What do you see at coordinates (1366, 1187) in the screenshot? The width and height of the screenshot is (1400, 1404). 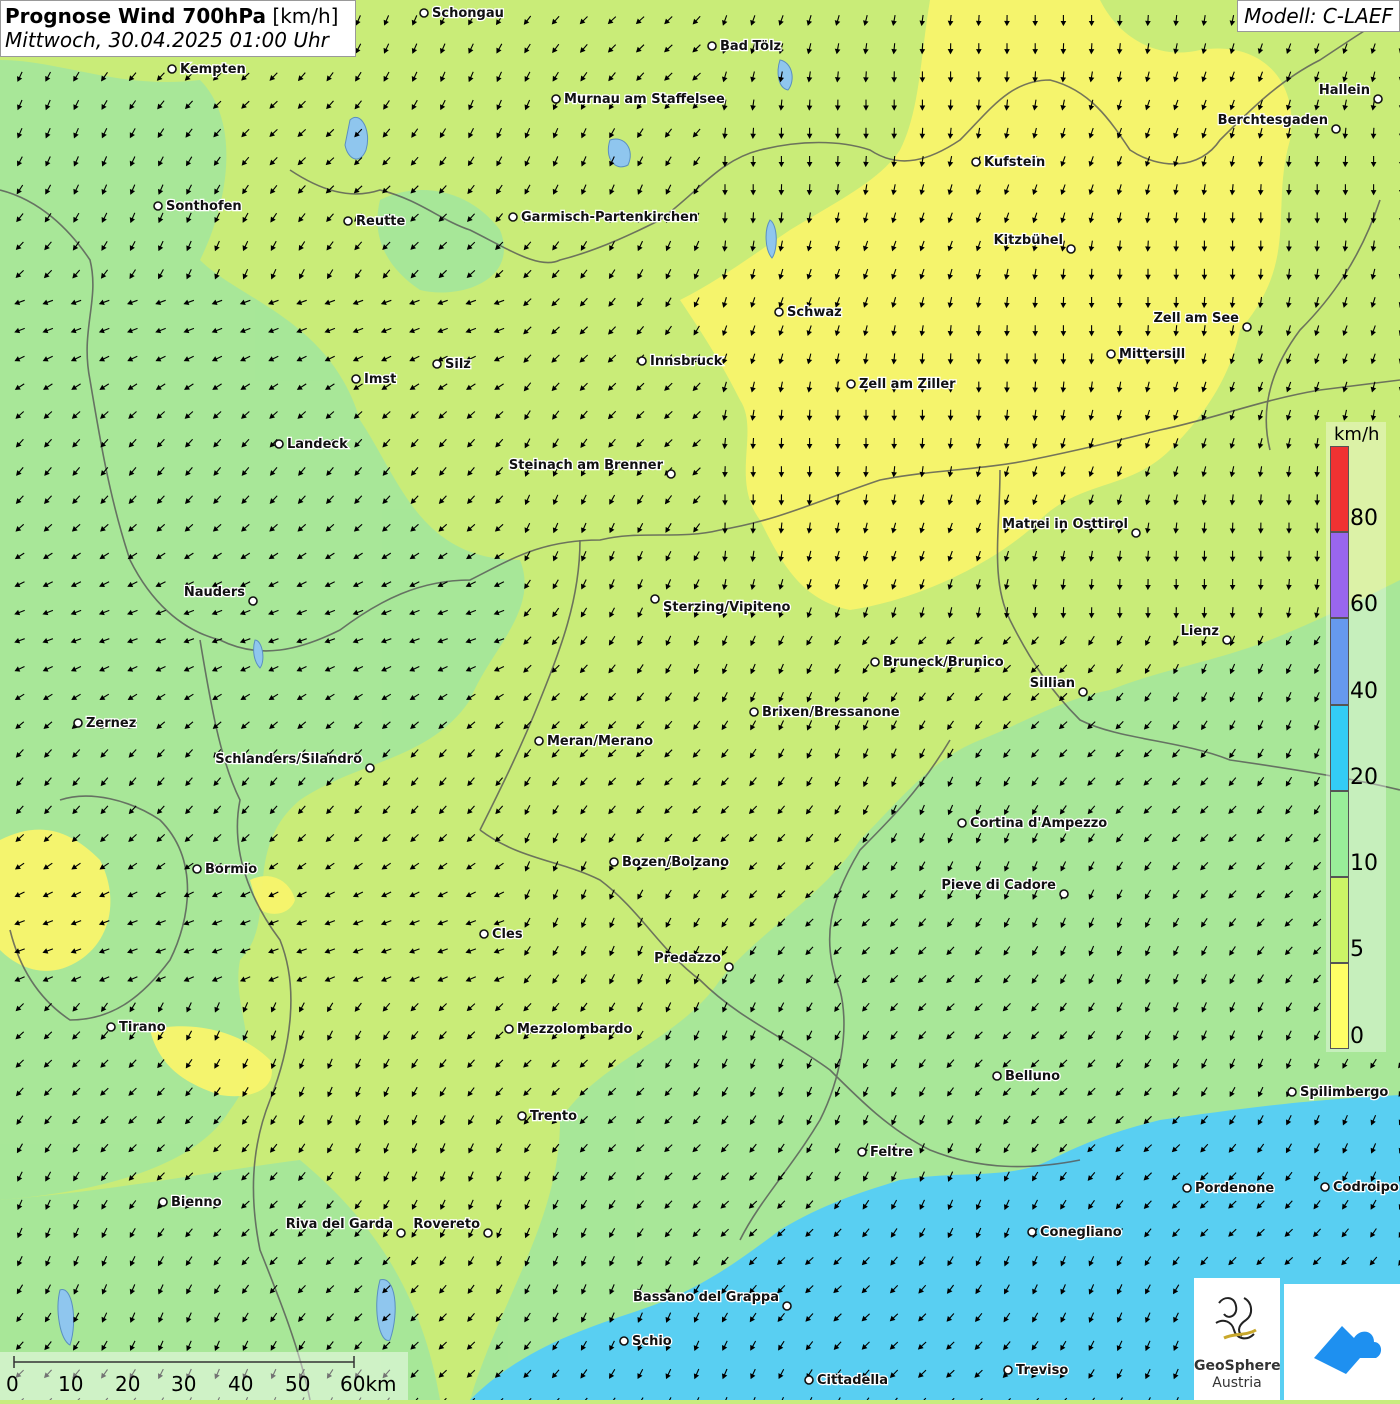 I see `city-label: Codroipo` at bounding box center [1366, 1187].